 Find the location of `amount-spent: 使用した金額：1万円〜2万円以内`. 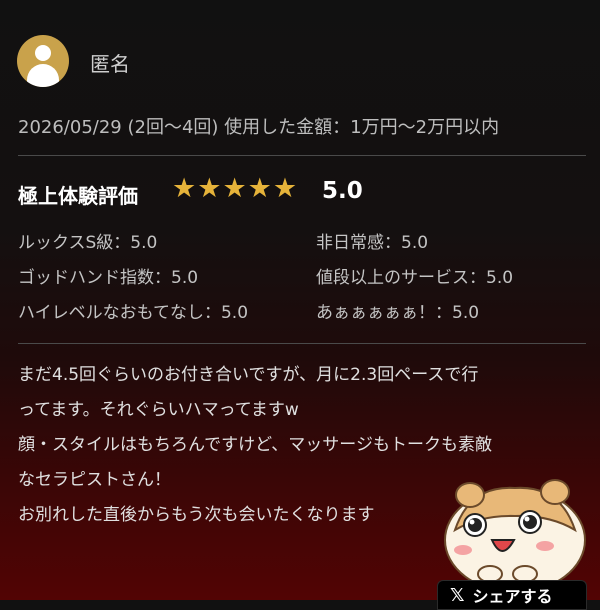

amount-spent: 使用した金額：1万円〜2万円以内 is located at coordinates (362, 127).